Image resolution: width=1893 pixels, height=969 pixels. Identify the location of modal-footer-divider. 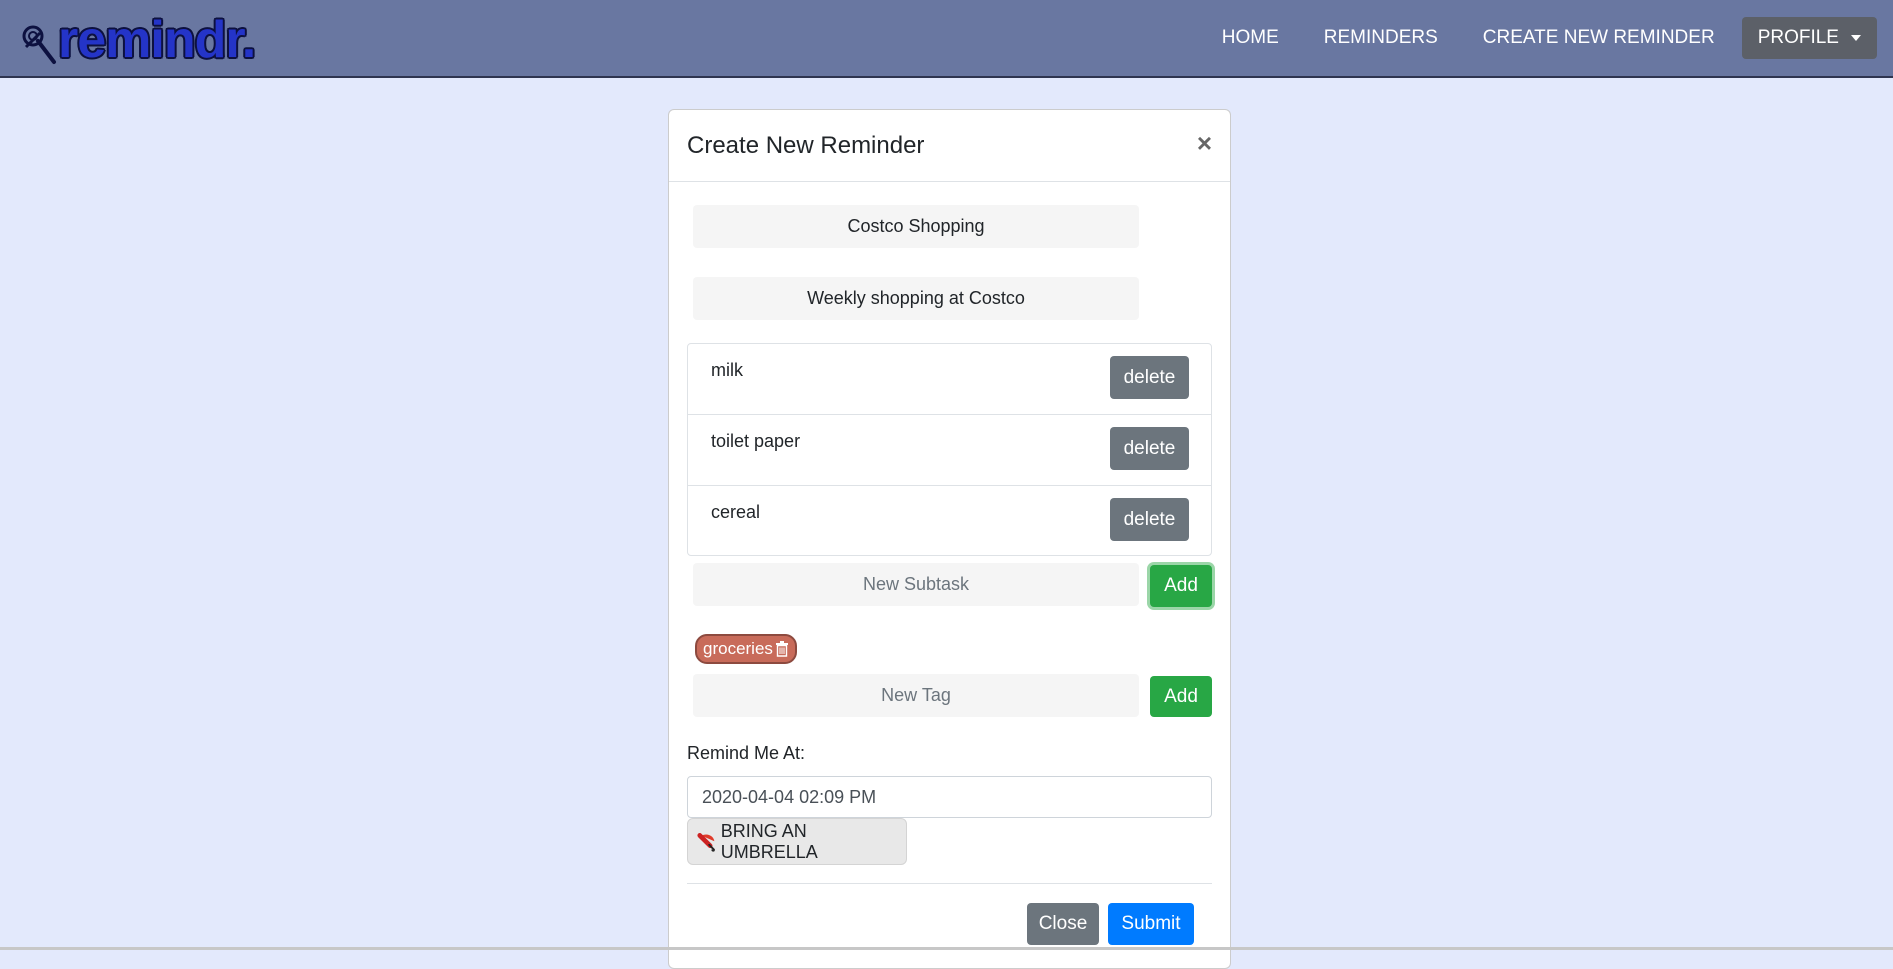
(949, 883).